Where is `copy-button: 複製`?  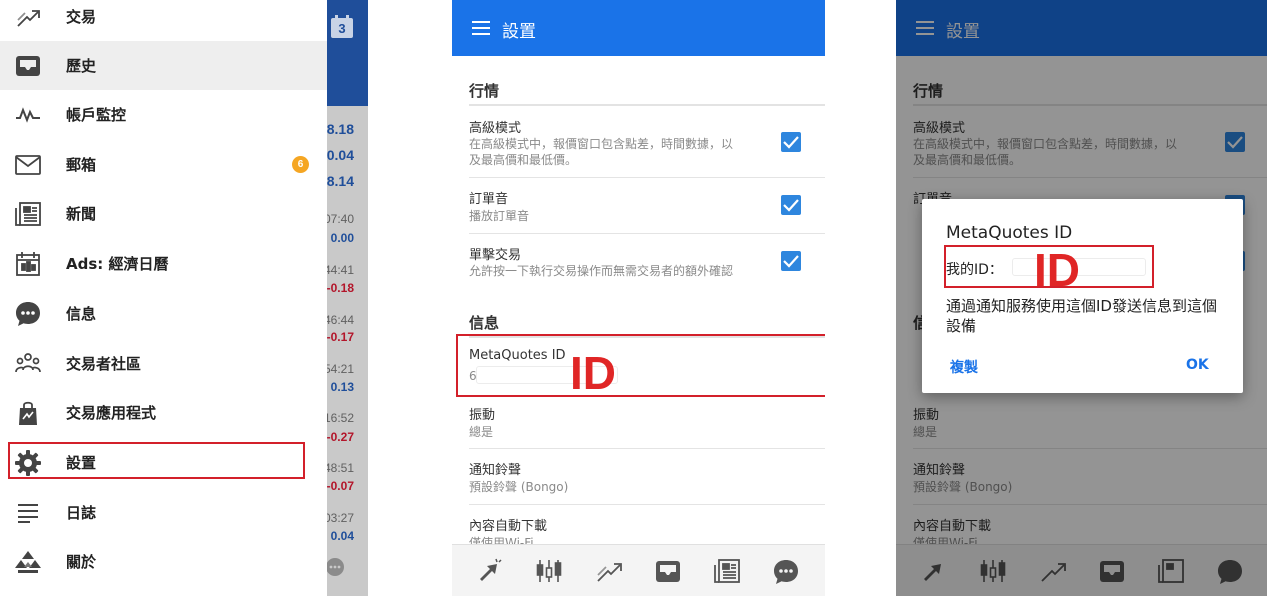 copy-button: 複製 is located at coordinates (964, 367).